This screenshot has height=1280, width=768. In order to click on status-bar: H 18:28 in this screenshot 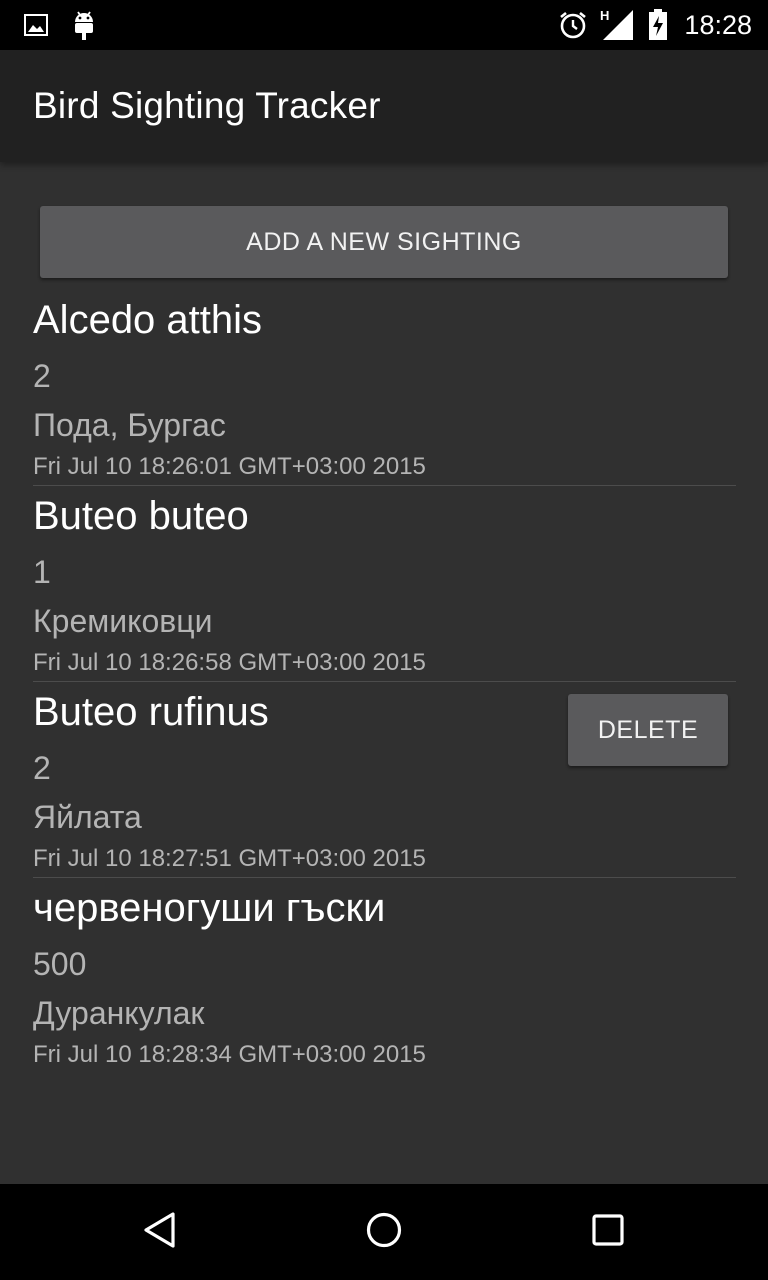, I will do `click(384, 25)`.